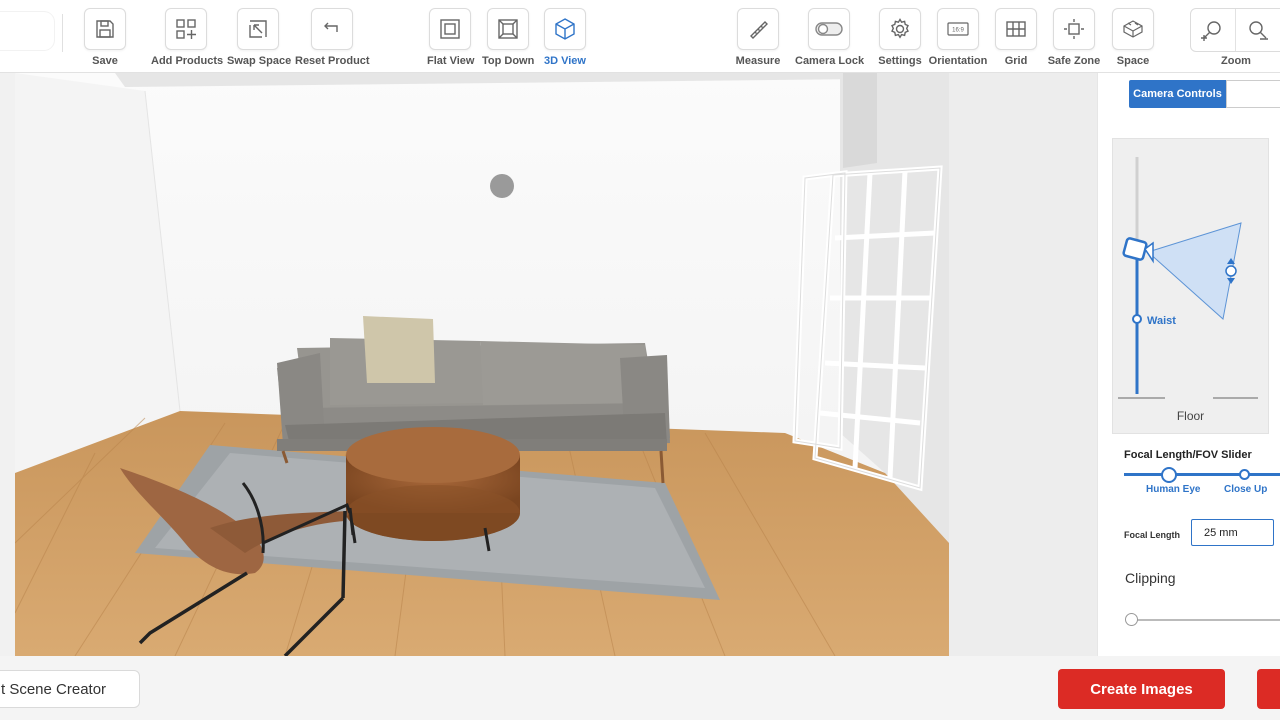 This screenshot has height=720, width=1280. I want to click on toggle-icon, so click(829, 29).